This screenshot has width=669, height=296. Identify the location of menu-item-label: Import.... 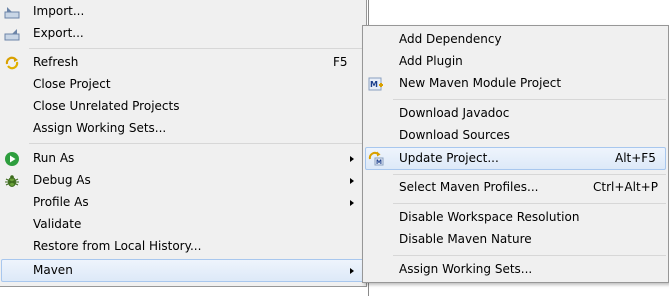
(59, 11).